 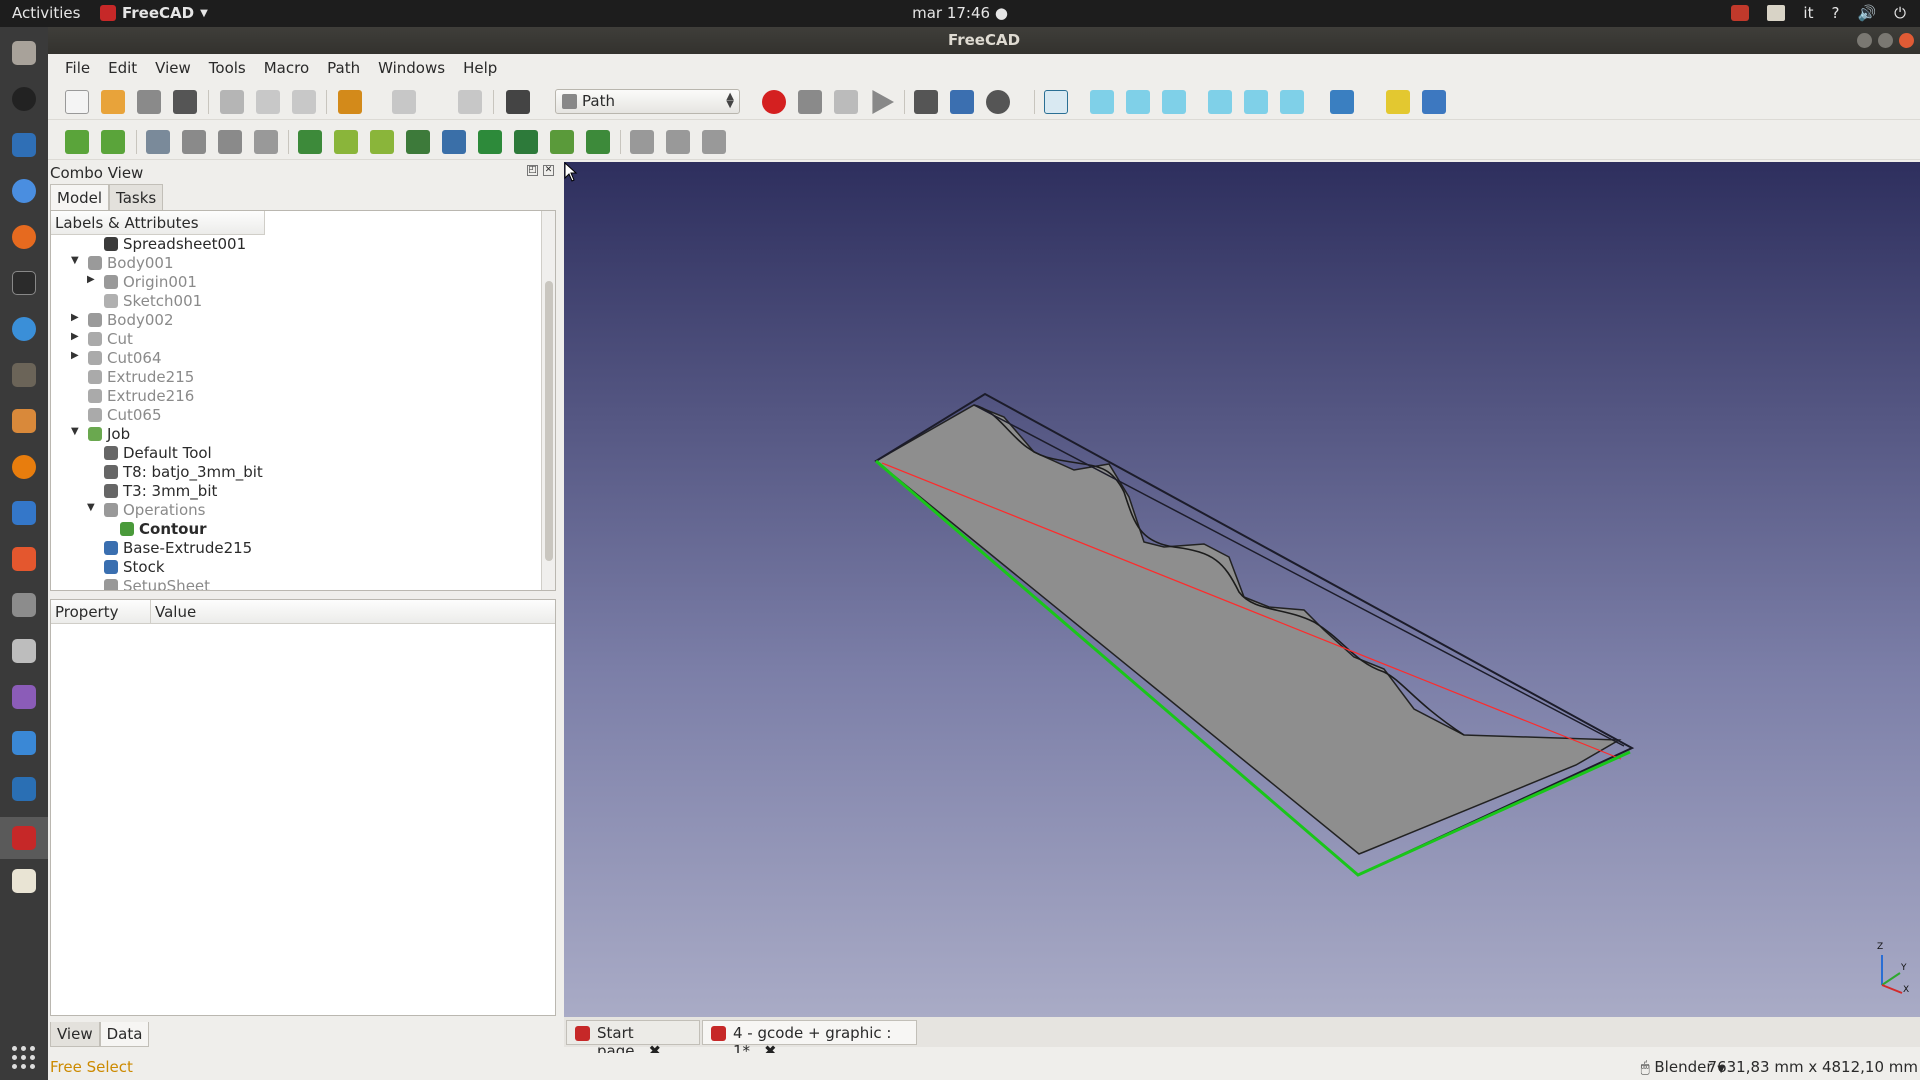 I want to click on deburr-icon, so click(x=562, y=142).